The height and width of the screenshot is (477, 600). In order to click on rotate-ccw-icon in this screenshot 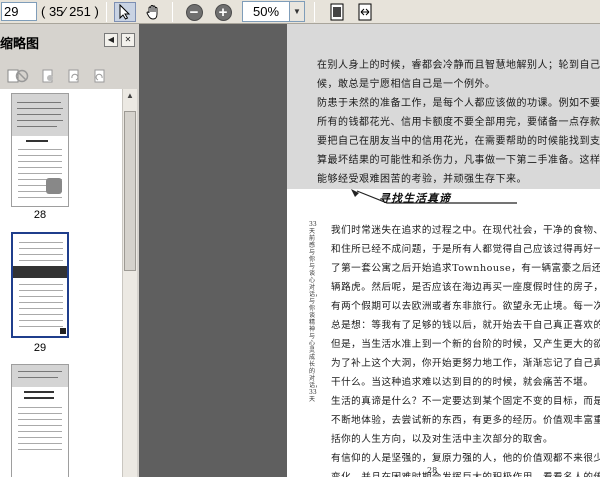, I will do `click(74, 76)`.